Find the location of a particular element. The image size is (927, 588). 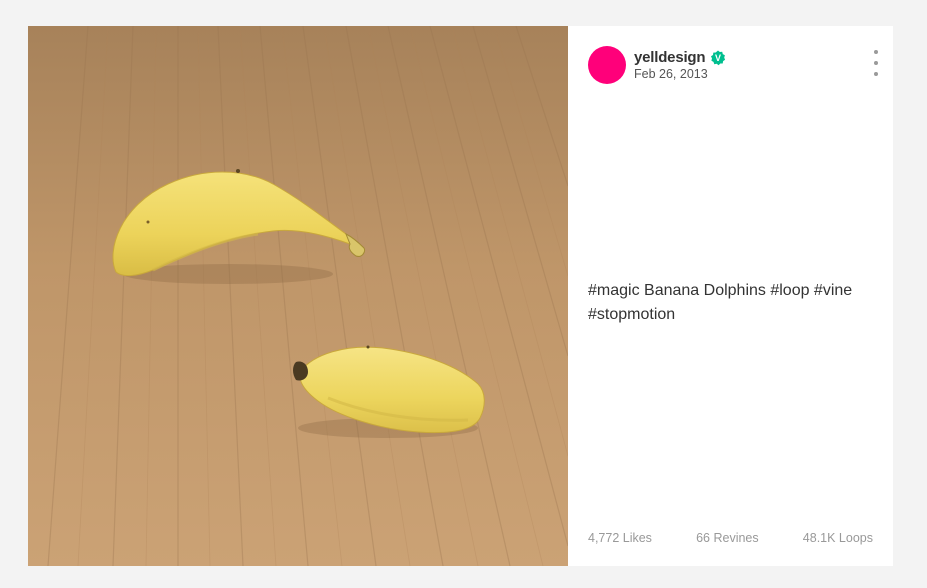

post-header: yelldesign V Feb 26, 2013 is located at coordinates (657, 65).